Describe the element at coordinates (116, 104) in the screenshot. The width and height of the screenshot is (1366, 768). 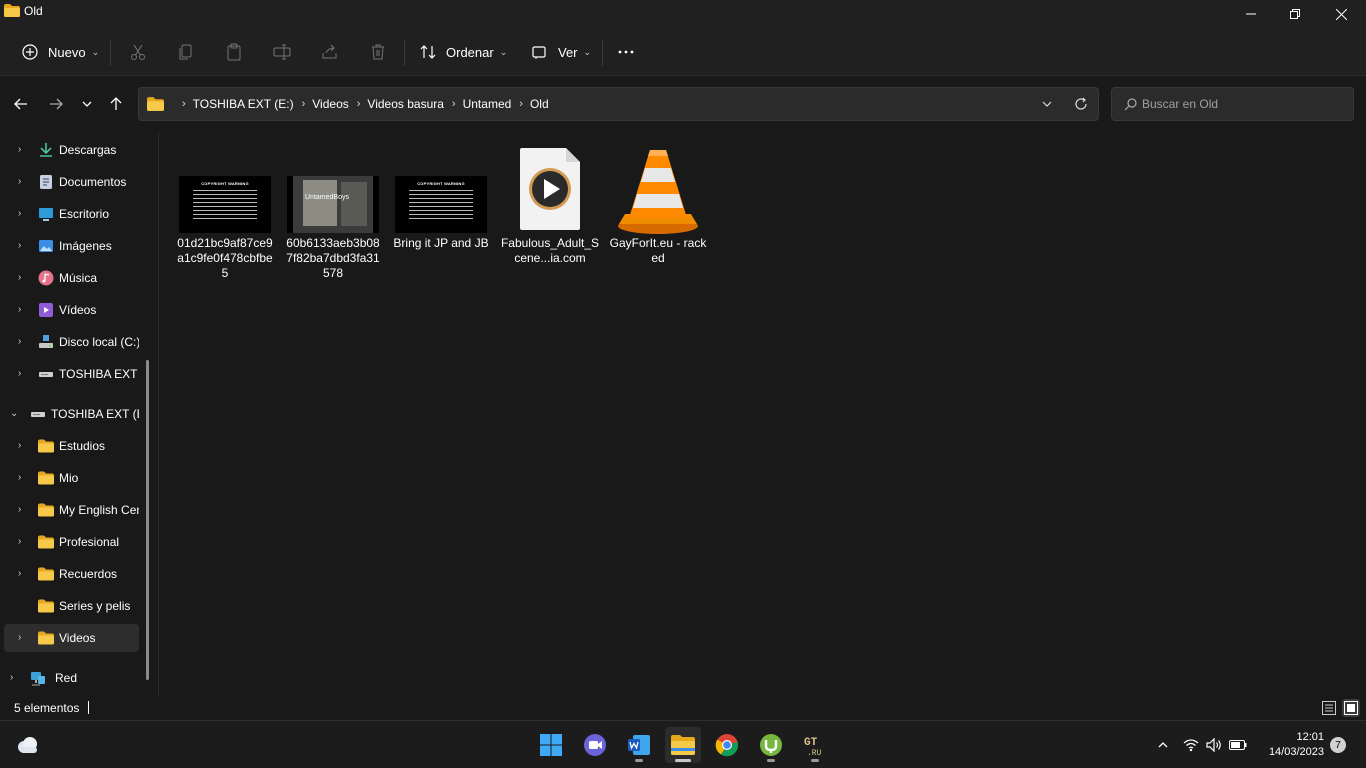
I see `up-button` at that location.